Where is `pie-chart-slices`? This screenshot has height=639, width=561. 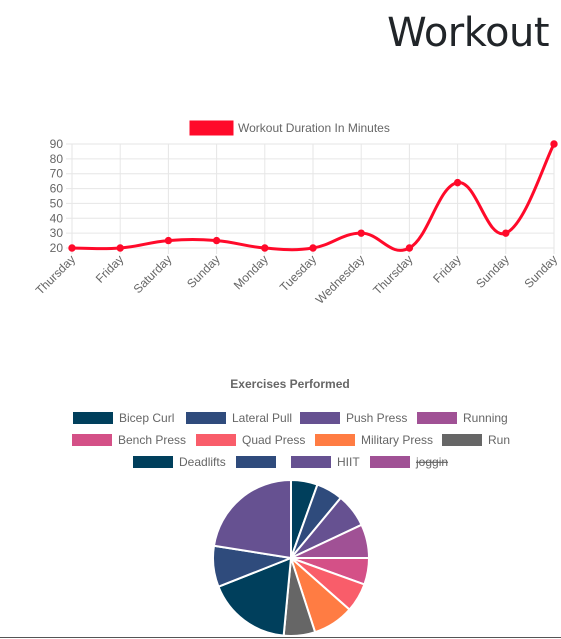 pie-chart-slices is located at coordinates (291, 557).